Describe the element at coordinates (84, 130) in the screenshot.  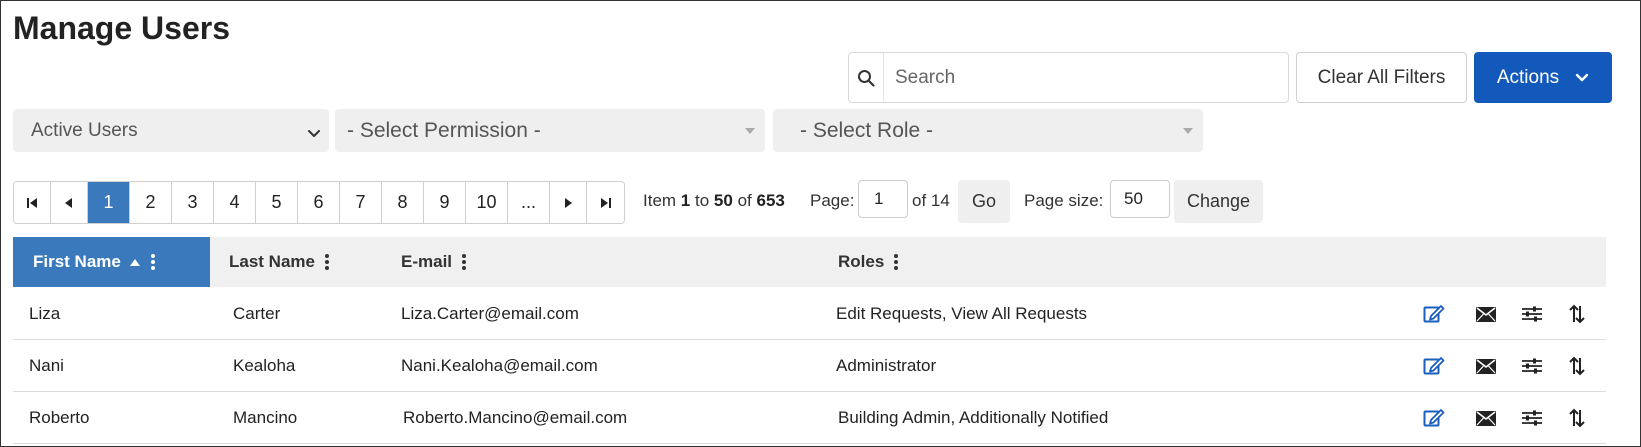
I see `status-filter-value: Active Users` at that location.